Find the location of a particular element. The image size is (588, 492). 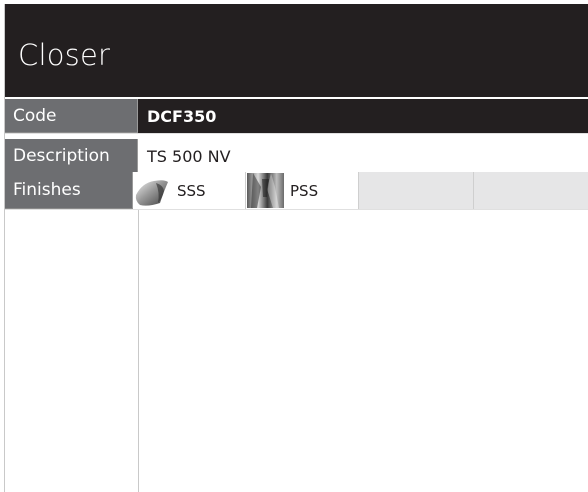

finishes-list: SSS PSS is located at coordinates (360, 190).